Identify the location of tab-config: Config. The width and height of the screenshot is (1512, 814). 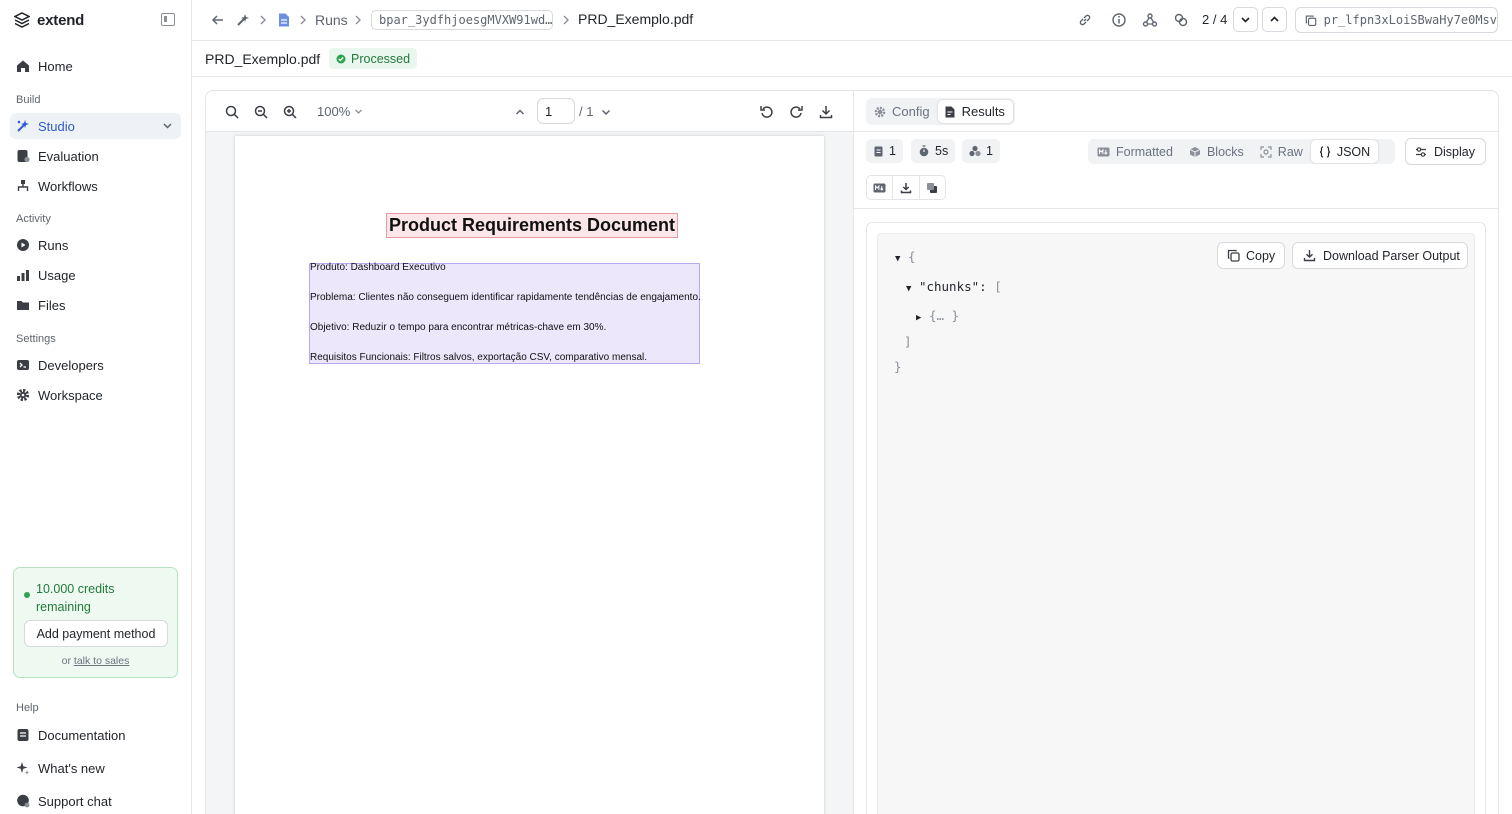
(903, 111).